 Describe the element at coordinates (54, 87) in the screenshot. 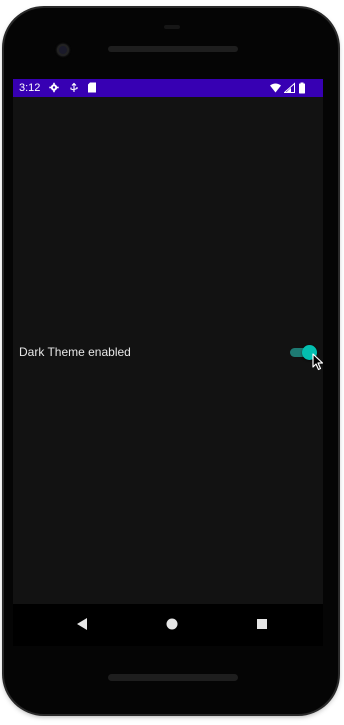

I see `gear-icon` at that location.